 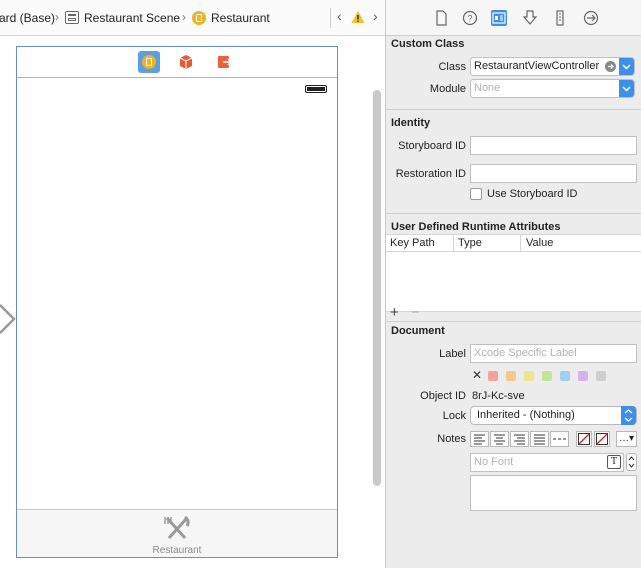 I want to click on identity-title: Identity, so click(x=411, y=123).